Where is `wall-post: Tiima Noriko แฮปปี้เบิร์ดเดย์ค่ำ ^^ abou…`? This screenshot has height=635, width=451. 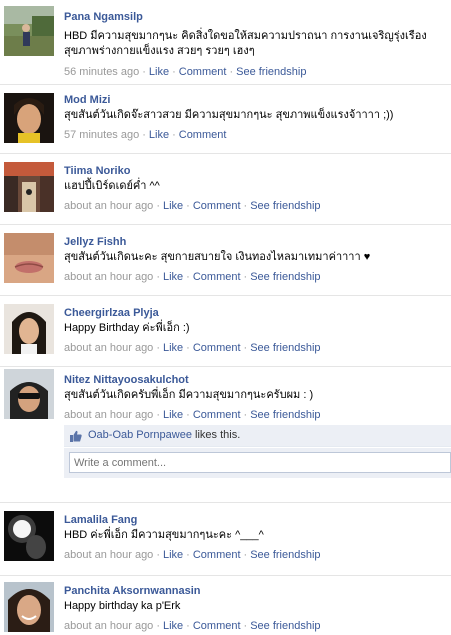
wall-post: Tiima Noriko แฮปปี้เบิร์ดเดย์ค่ำ ^^ abou… is located at coordinates (225, 188).